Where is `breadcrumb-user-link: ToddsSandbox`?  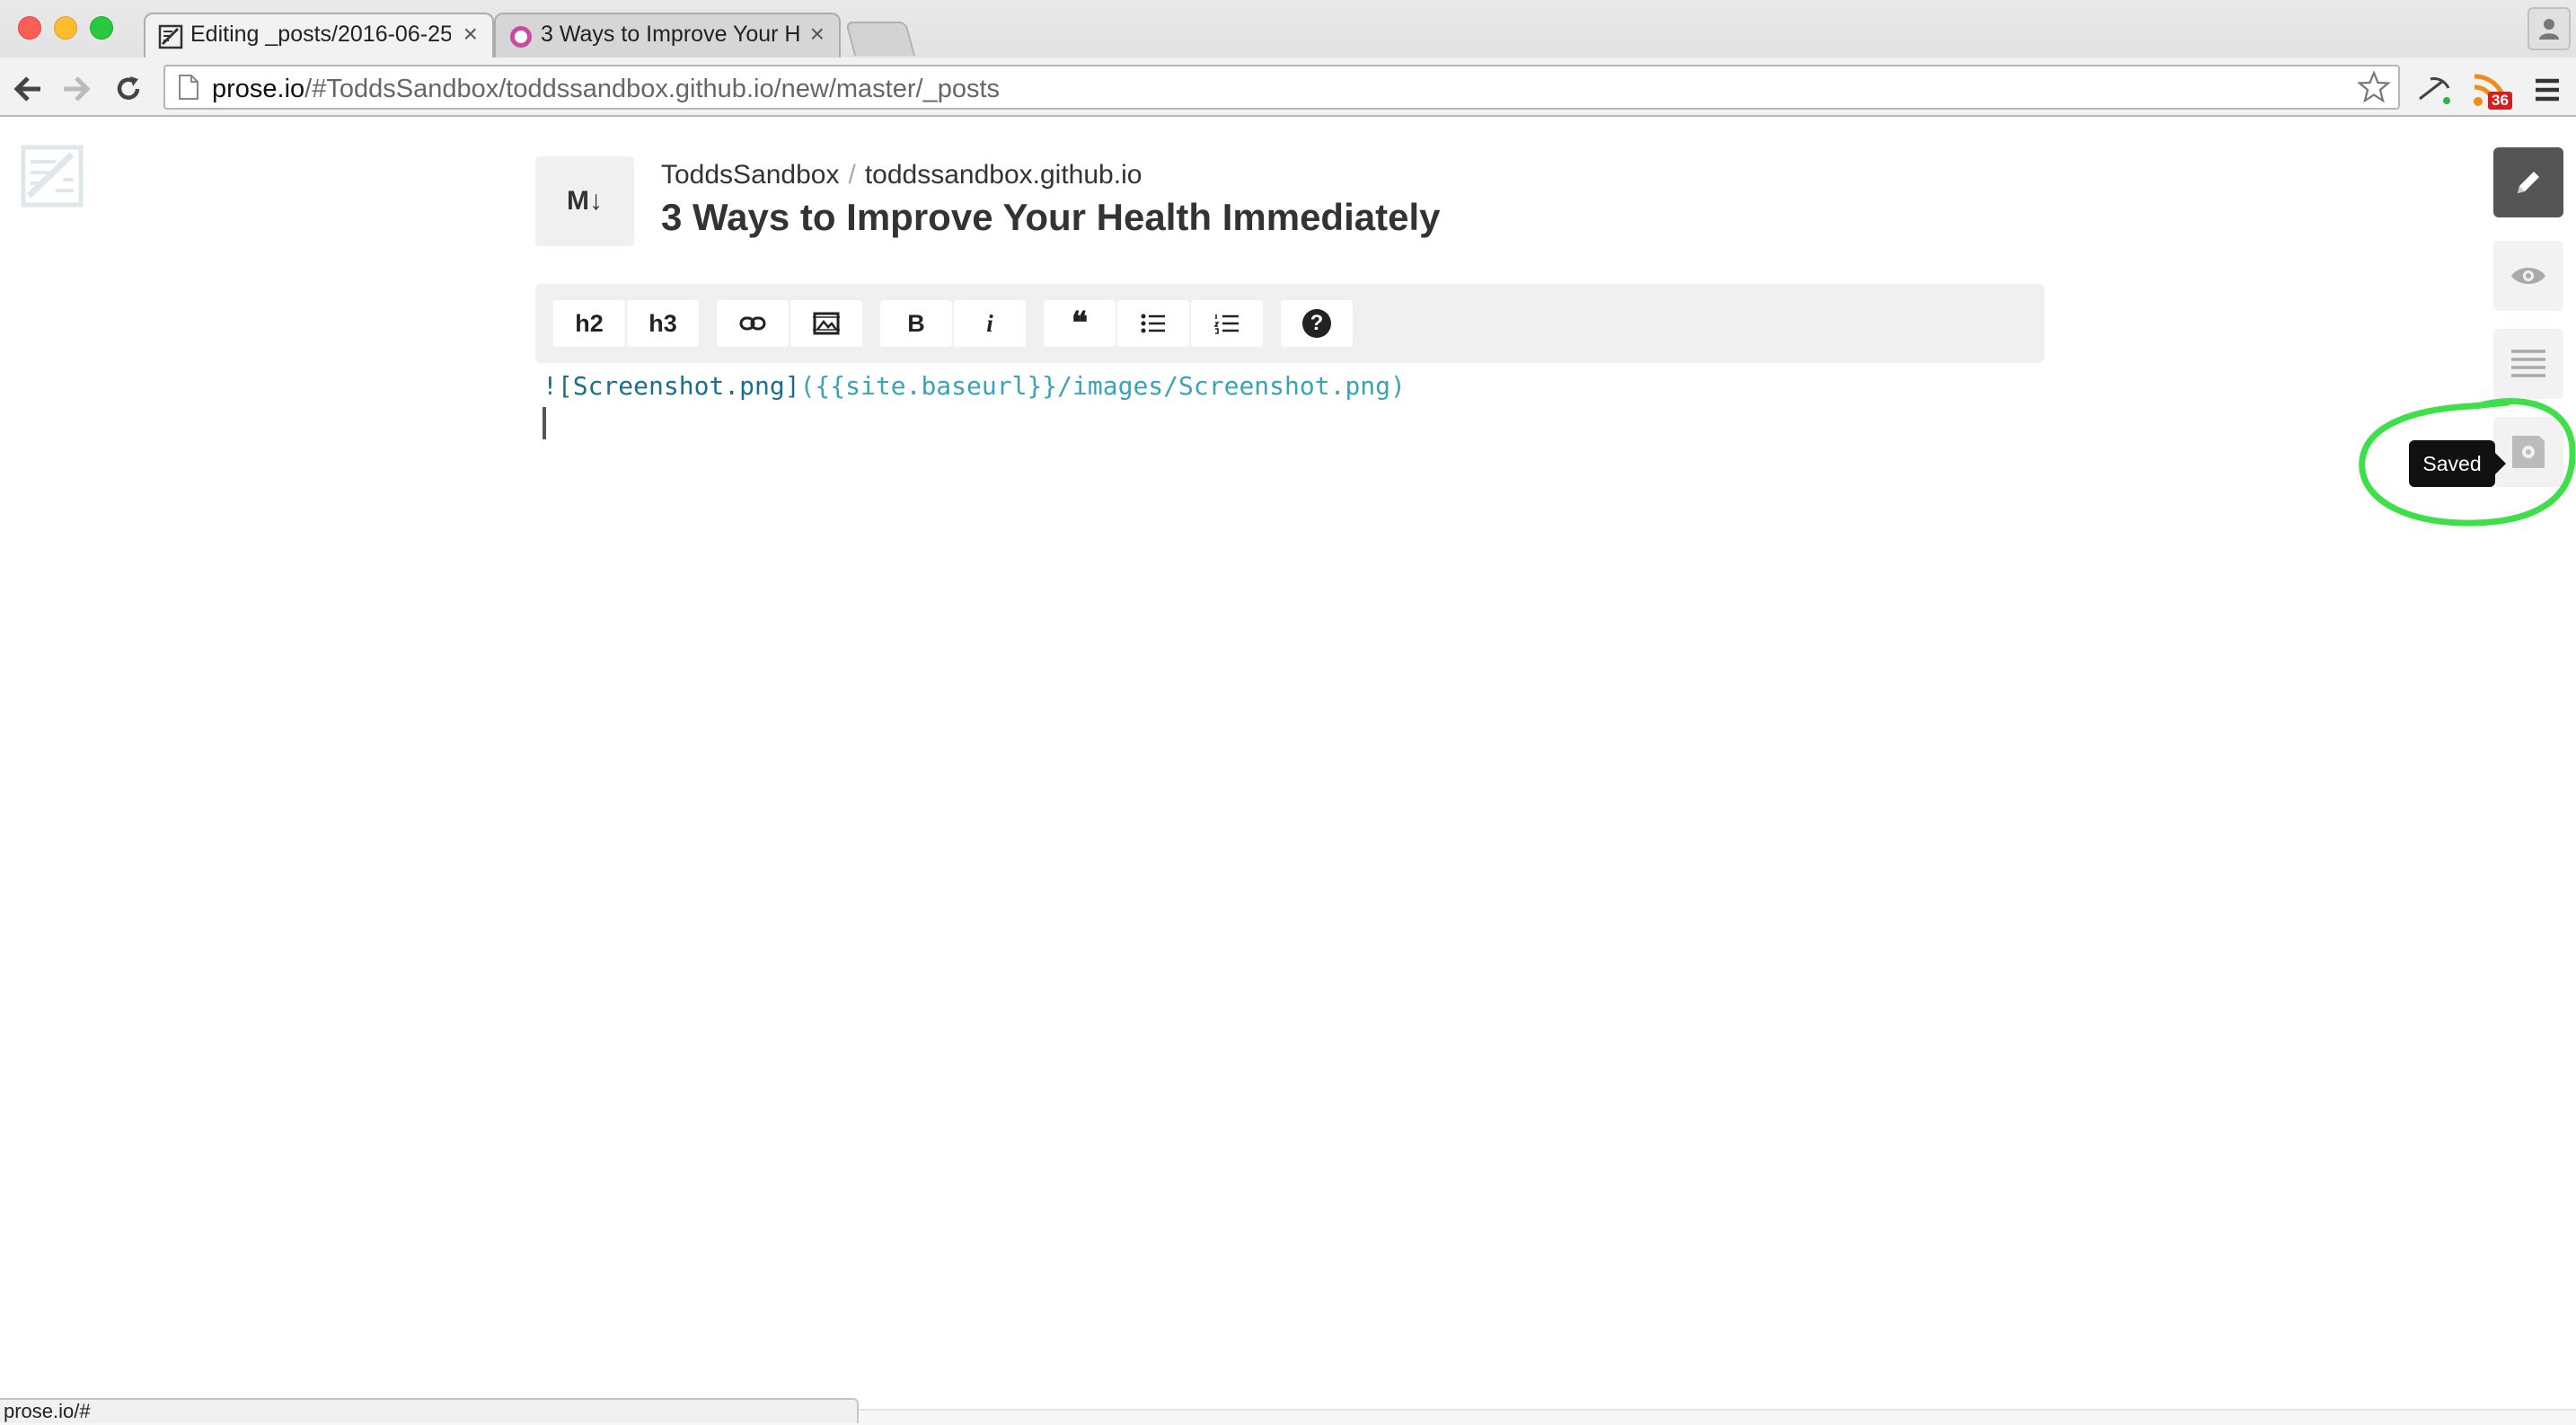 breadcrumb-user-link: ToddsSandbox is located at coordinates (750, 175).